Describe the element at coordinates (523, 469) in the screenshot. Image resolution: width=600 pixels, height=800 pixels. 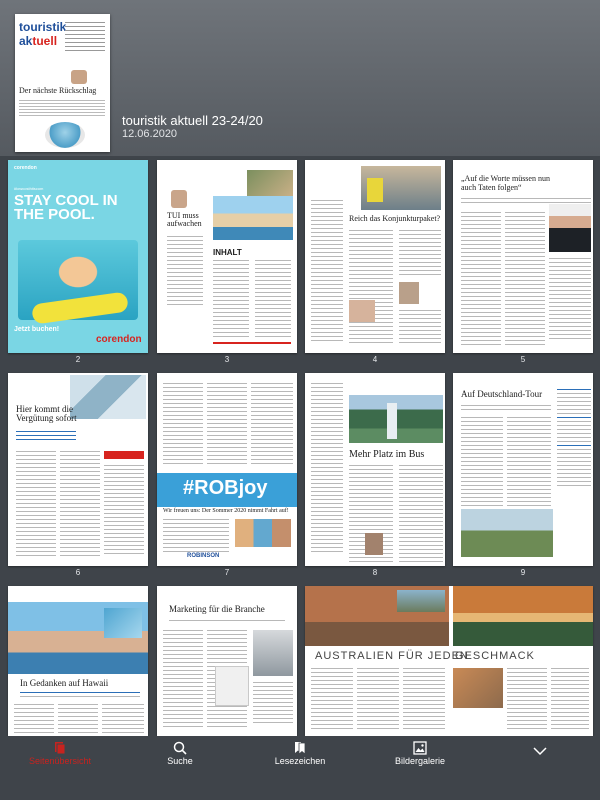
I see `page-thumbnail: Auf Deutschland-Tour` at that location.